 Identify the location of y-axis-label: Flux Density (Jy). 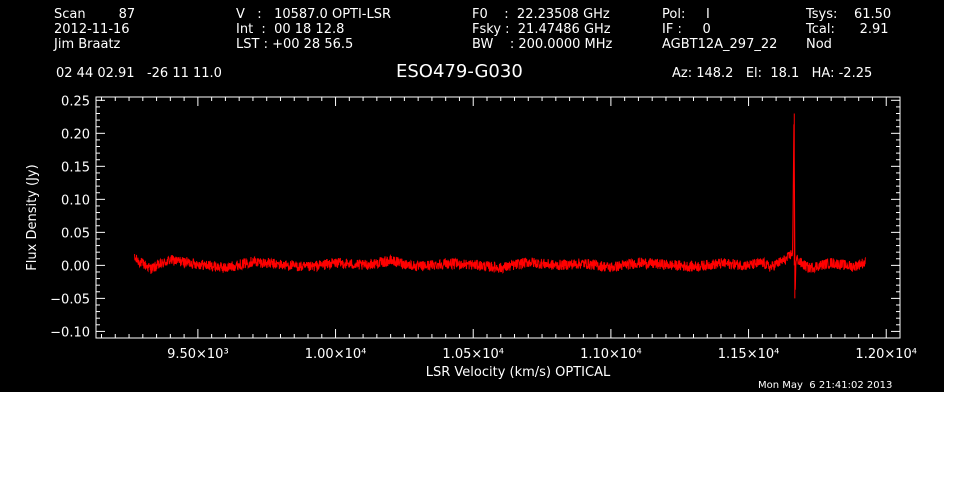
(32, 217).